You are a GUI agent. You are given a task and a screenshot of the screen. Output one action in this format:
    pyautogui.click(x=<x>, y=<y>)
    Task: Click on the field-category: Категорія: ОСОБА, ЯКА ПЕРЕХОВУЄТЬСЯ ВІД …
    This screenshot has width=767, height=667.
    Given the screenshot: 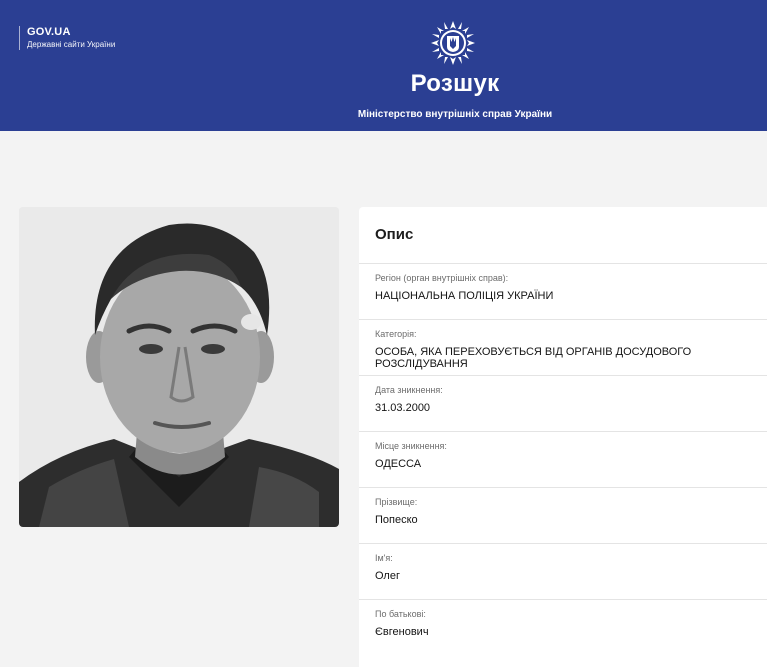 What is the action you would take?
    pyautogui.click(x=563, y=347)
    